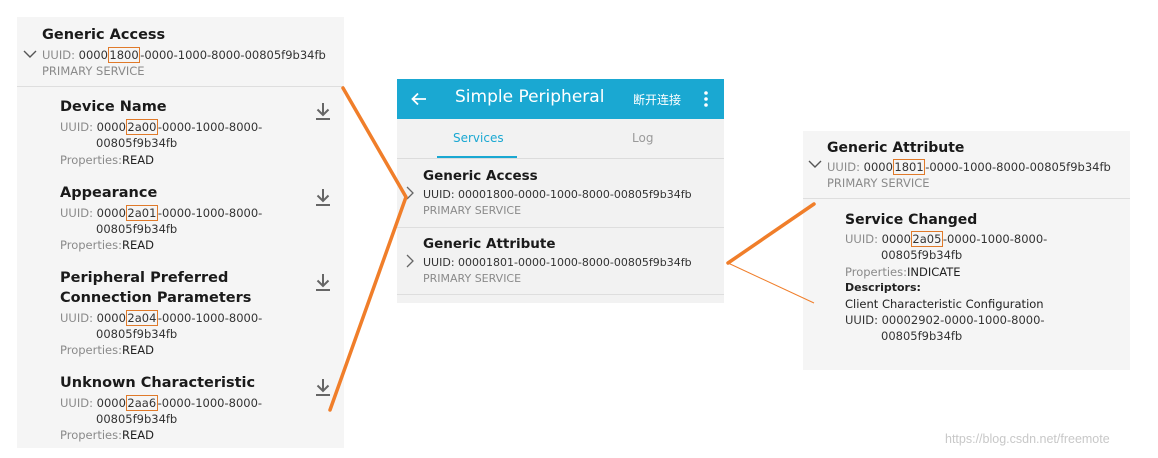  Describe the element at coordinates (530, 97) in the screenshot. I see `app-title: Simple Peripheral` at that location.